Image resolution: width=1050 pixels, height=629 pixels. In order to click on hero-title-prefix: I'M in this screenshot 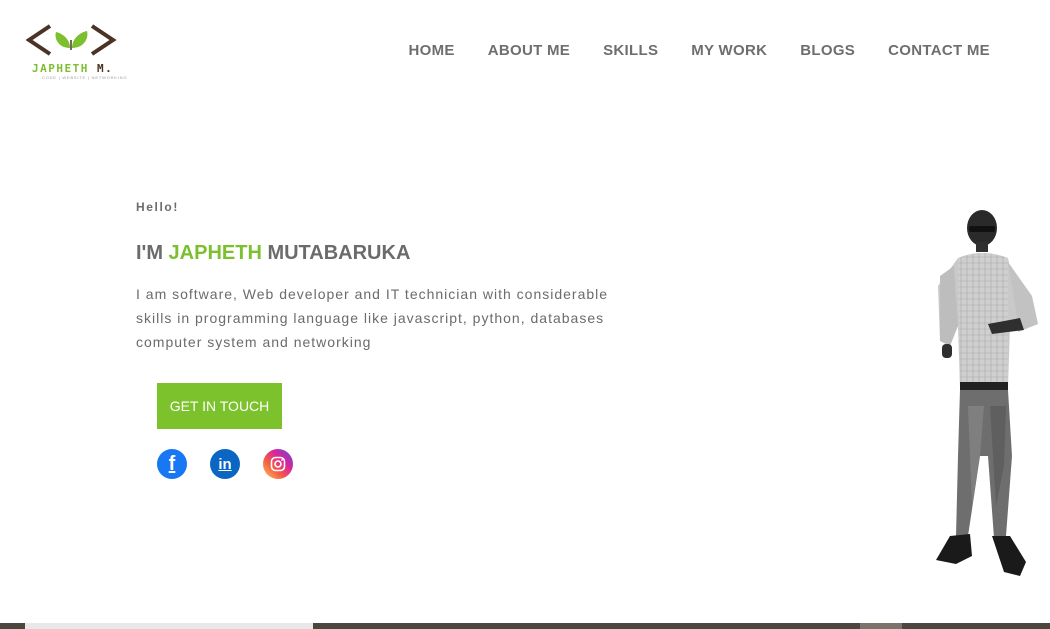, I will do `click(152, 253)`.